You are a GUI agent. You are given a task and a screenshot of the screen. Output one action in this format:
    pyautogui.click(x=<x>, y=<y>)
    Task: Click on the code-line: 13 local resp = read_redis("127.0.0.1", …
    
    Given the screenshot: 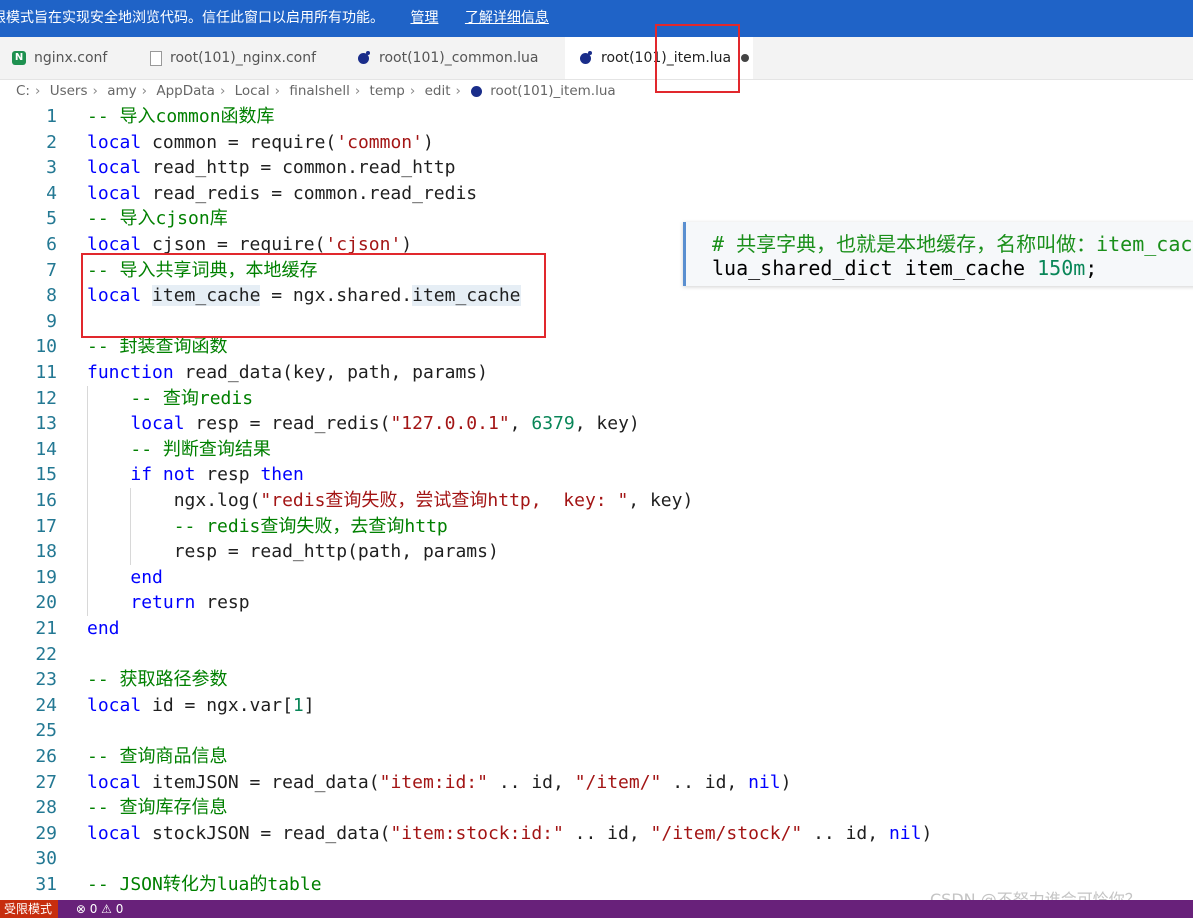 What is the action you would take?
    pyautogui.click(x=596, y=424)
    